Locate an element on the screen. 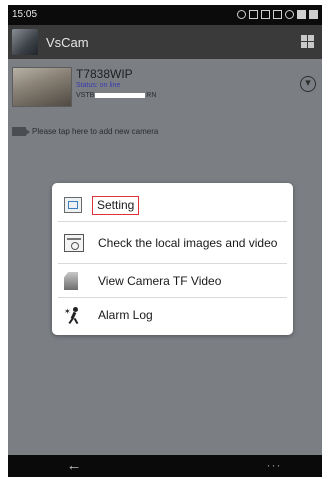 The width and height of the screenshot is (330, 479). menu-item-alarm-log: ✶ Alarm Log is located at coordinates (172, 315).